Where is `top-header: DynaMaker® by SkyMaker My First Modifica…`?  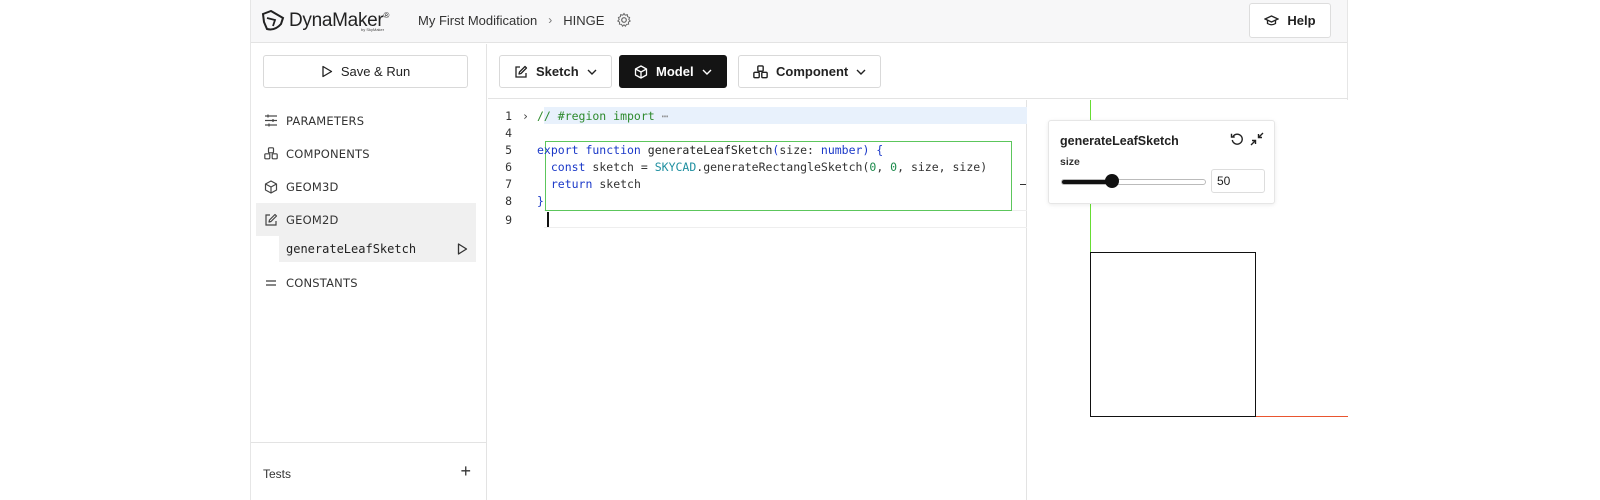
top-header: DynaMaker® by SkyMaker My First Modifica… is located at coordinates (799, 21).